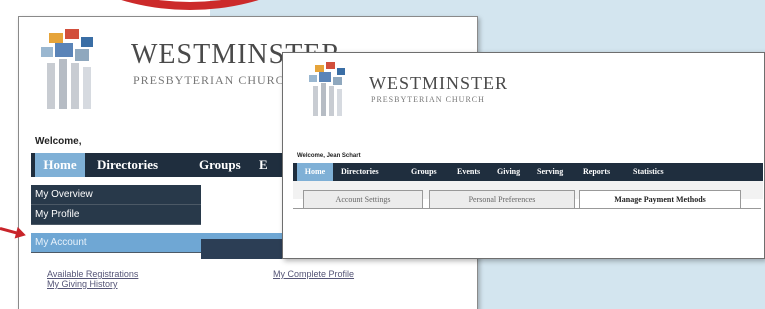 Image resolution: width=765 pixels, height=309 pixels. What do you see at coordinates (82, 284) in the screenshot?
I see `link-giving-history: My Giving History` at bounding box center [82, 284].